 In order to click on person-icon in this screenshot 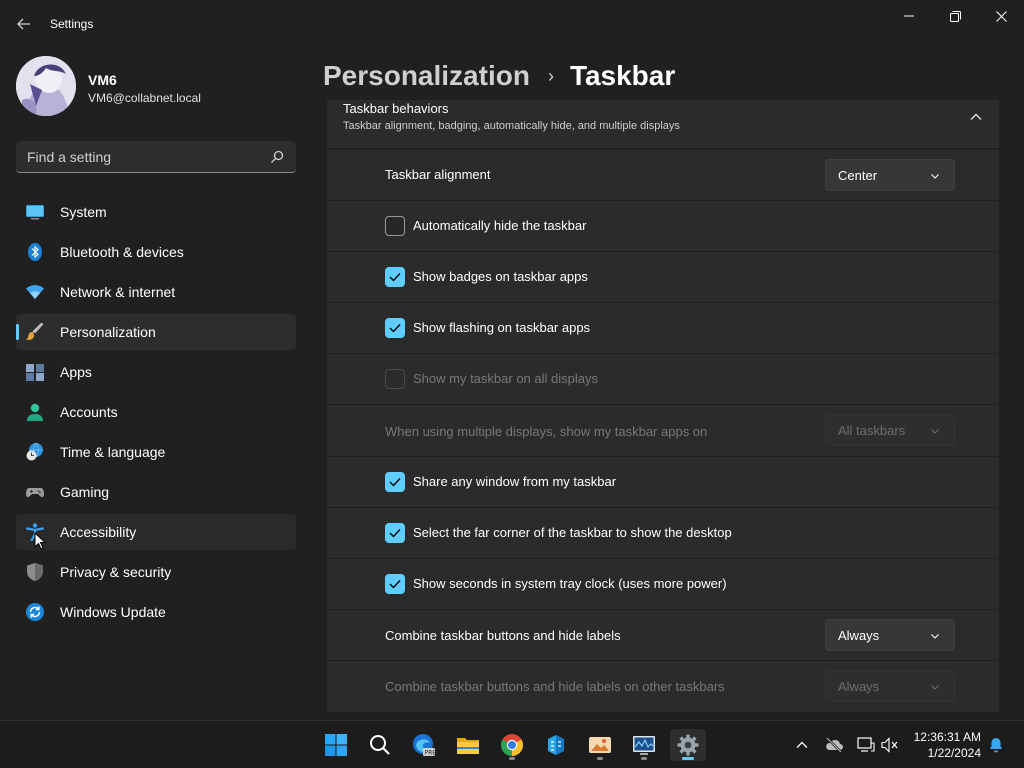, I will do `click(35, 412)`.